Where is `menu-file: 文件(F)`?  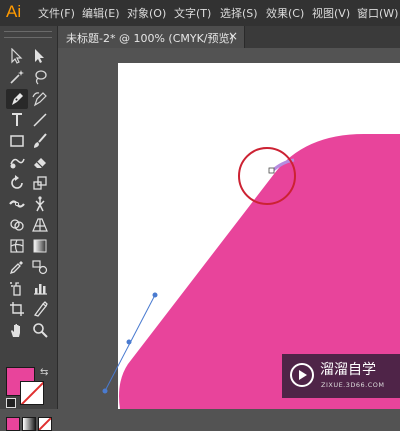
menu-file: 文件(F) is located at coordinates (56, 13).